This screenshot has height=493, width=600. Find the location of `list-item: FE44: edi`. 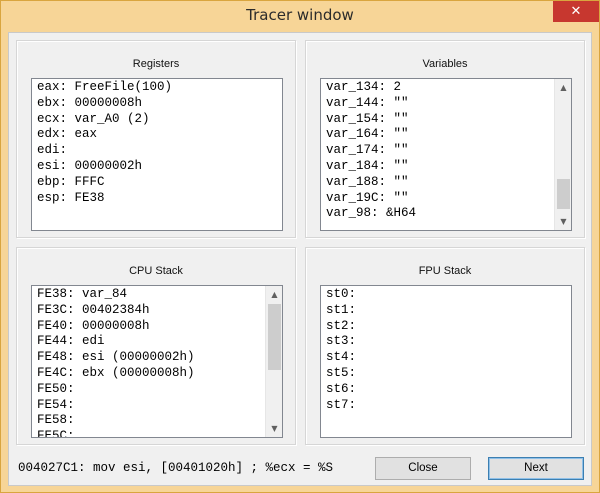

list-item: FE44: edi is located at coordinates (149, 342).